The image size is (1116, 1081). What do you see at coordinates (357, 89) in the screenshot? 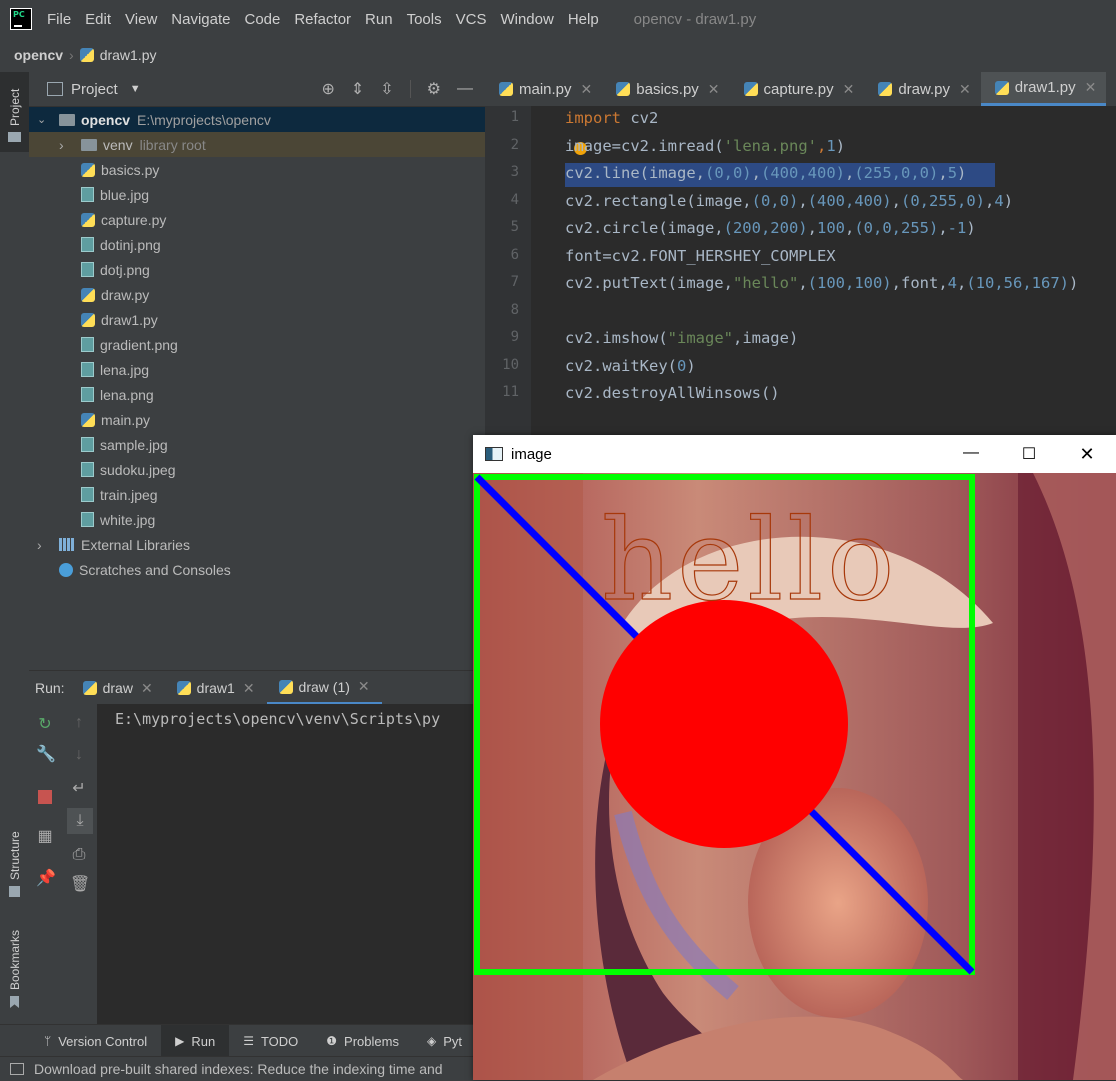
I see `expand-all-icon: ⇕` at bounding box center [357, 89].